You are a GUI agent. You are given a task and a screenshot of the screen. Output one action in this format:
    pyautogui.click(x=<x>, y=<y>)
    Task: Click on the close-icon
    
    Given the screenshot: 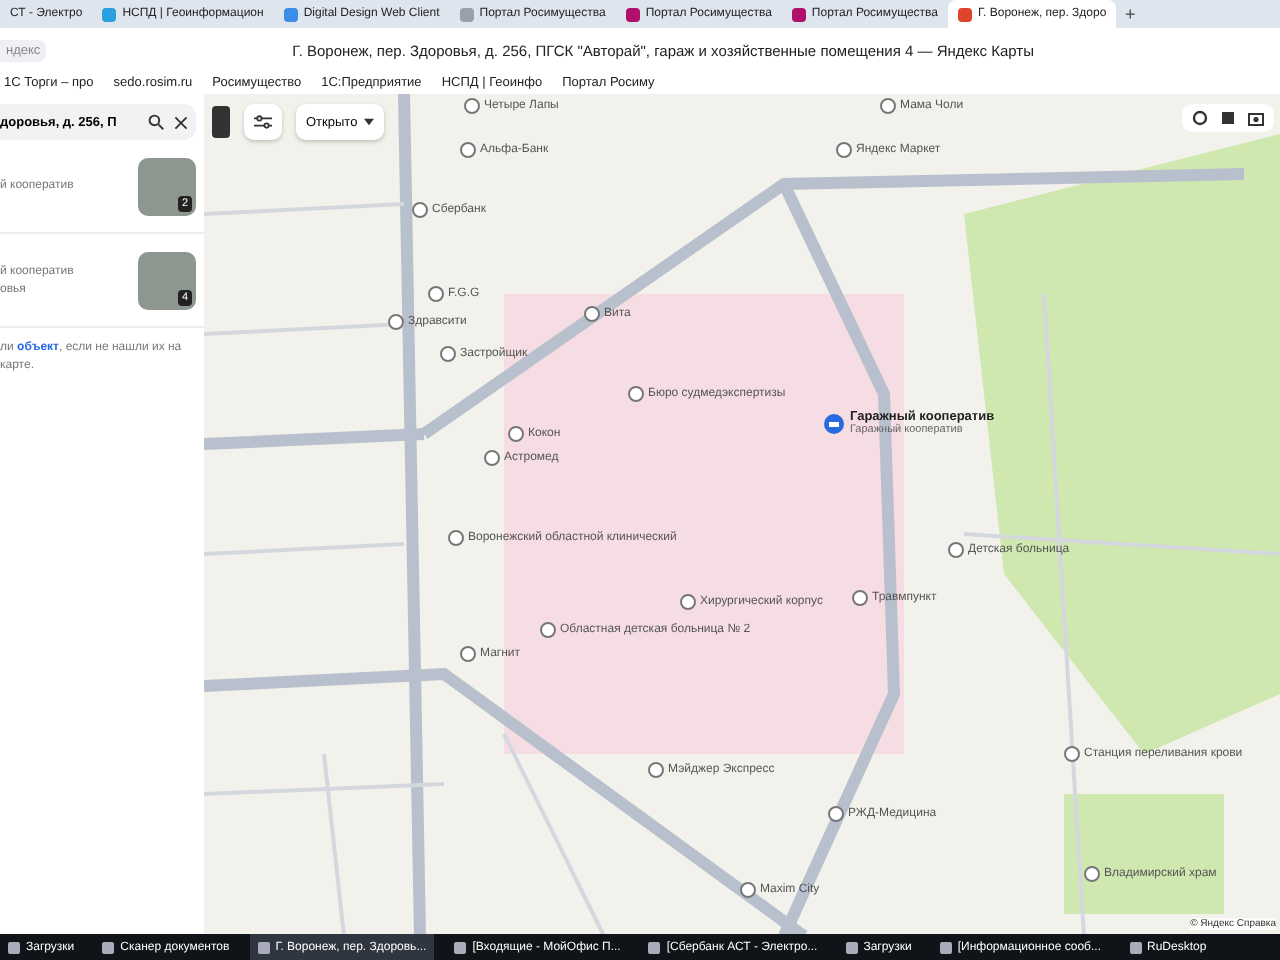 What is the action you would take?
    pyautogui.click(x=181, y=122)
    